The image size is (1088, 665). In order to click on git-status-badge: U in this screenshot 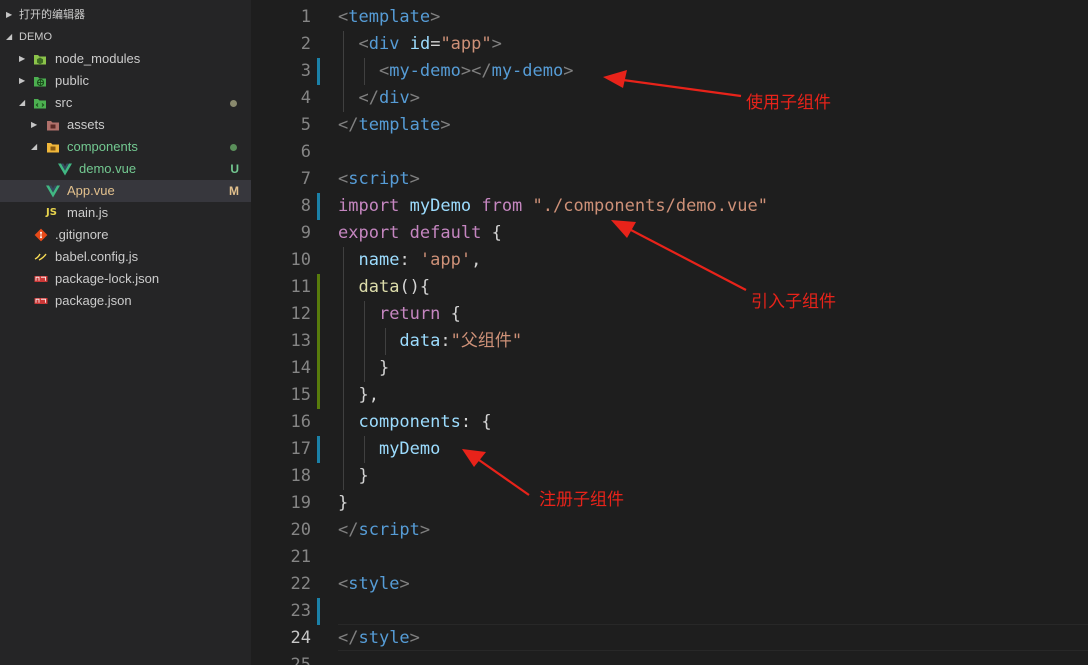, I will do `click(234, 169)`.